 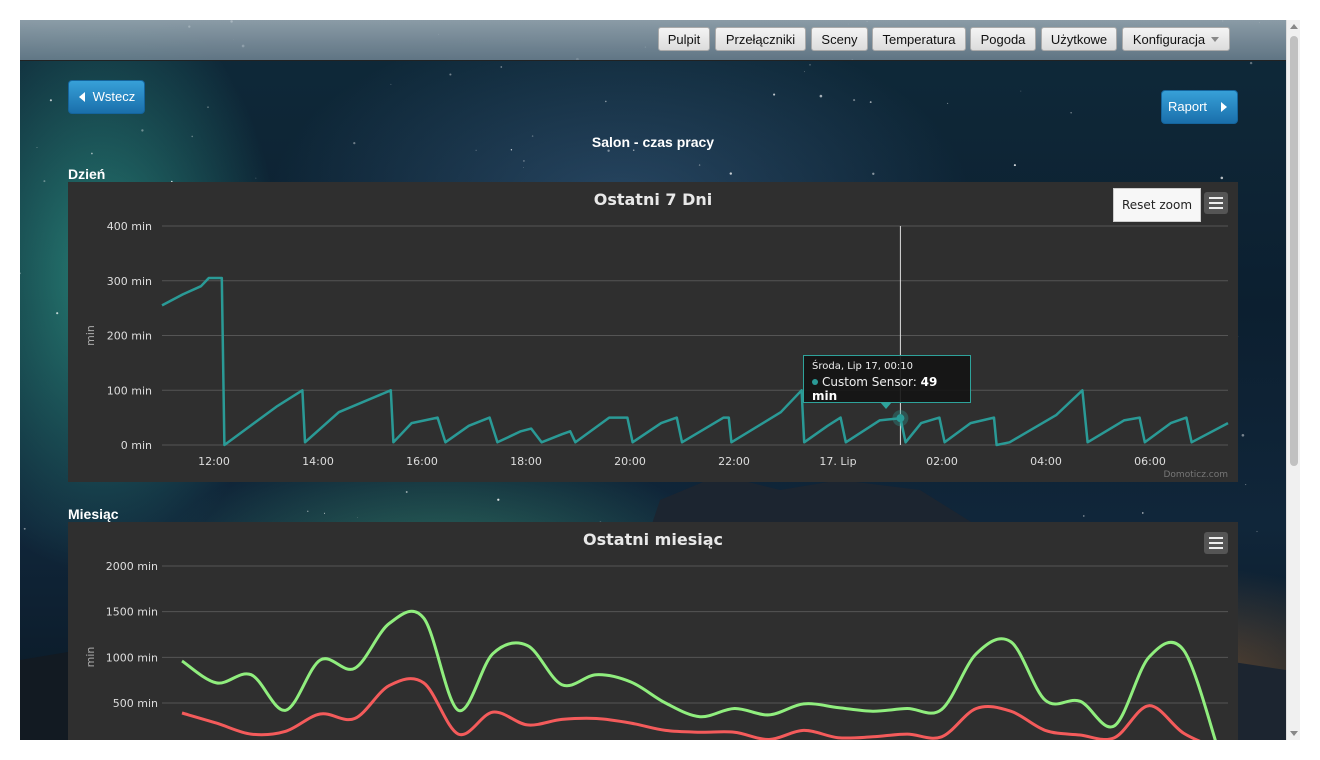 I want to click on day-section-label: Dzień, so click(x=87, y=174).